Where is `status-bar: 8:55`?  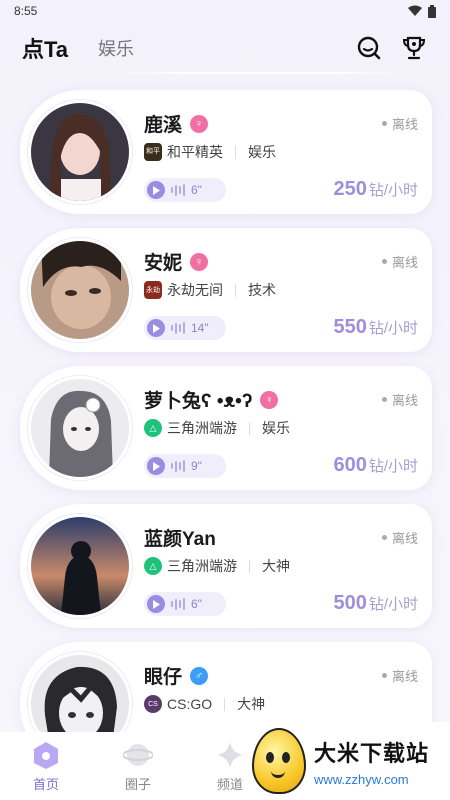 status-bar: 8:55 is located at coordinates (225, 11).